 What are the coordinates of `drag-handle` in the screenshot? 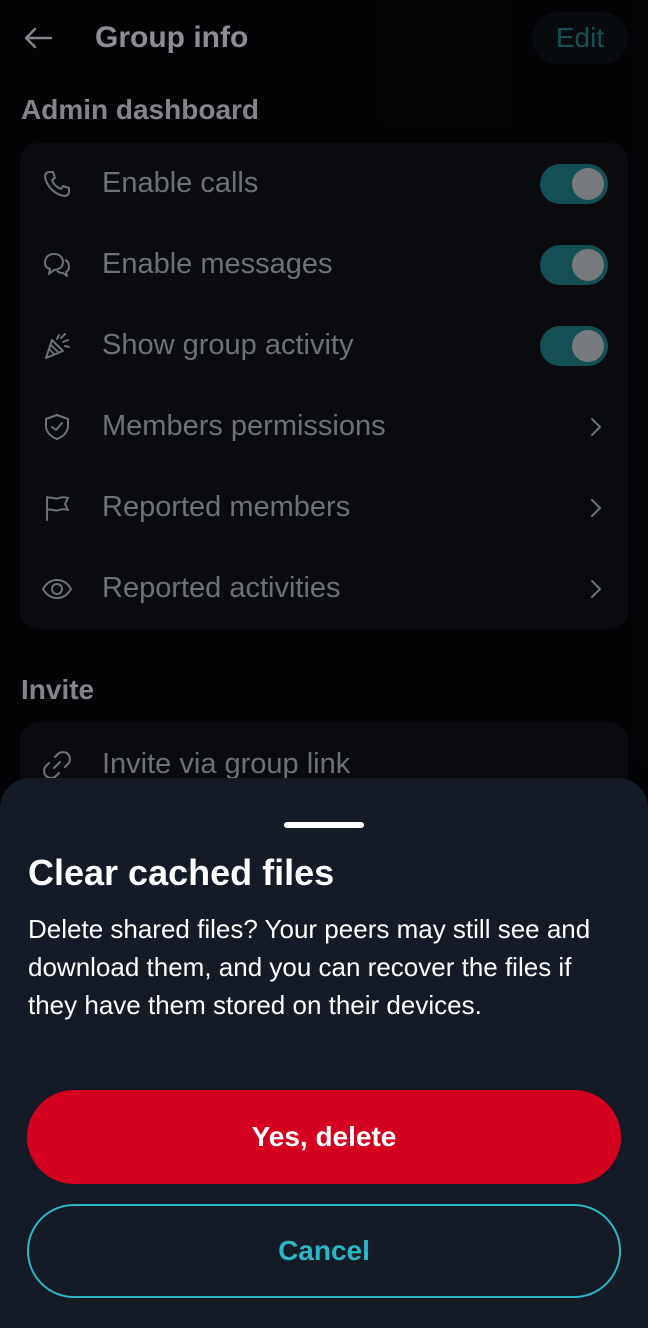 It's located at (324, 825).